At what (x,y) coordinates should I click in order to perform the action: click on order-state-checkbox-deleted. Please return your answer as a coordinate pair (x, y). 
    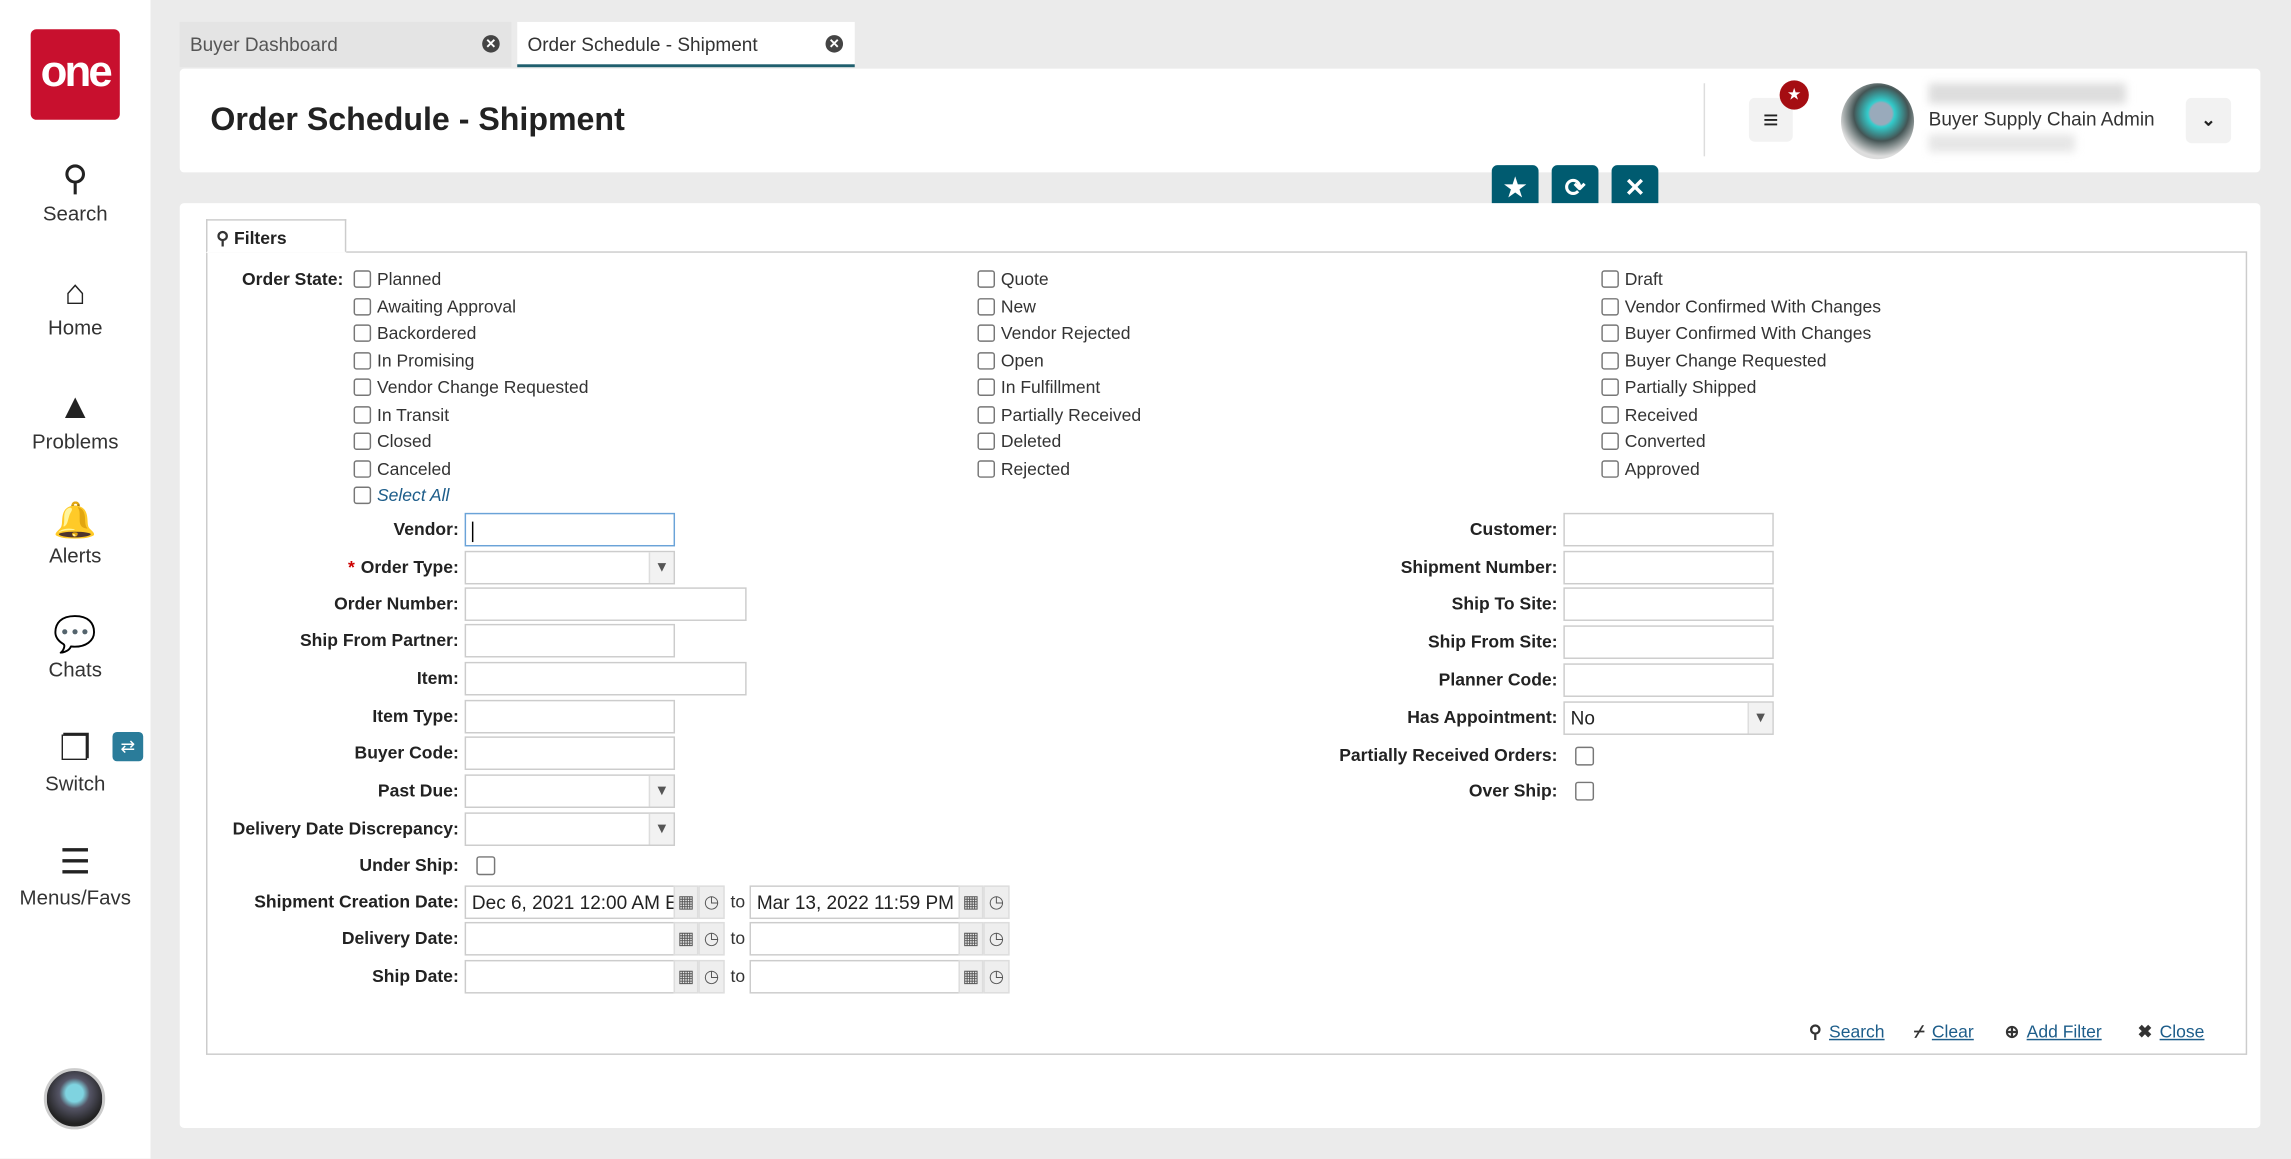
    Looking at the image, I should click on (986, 441).